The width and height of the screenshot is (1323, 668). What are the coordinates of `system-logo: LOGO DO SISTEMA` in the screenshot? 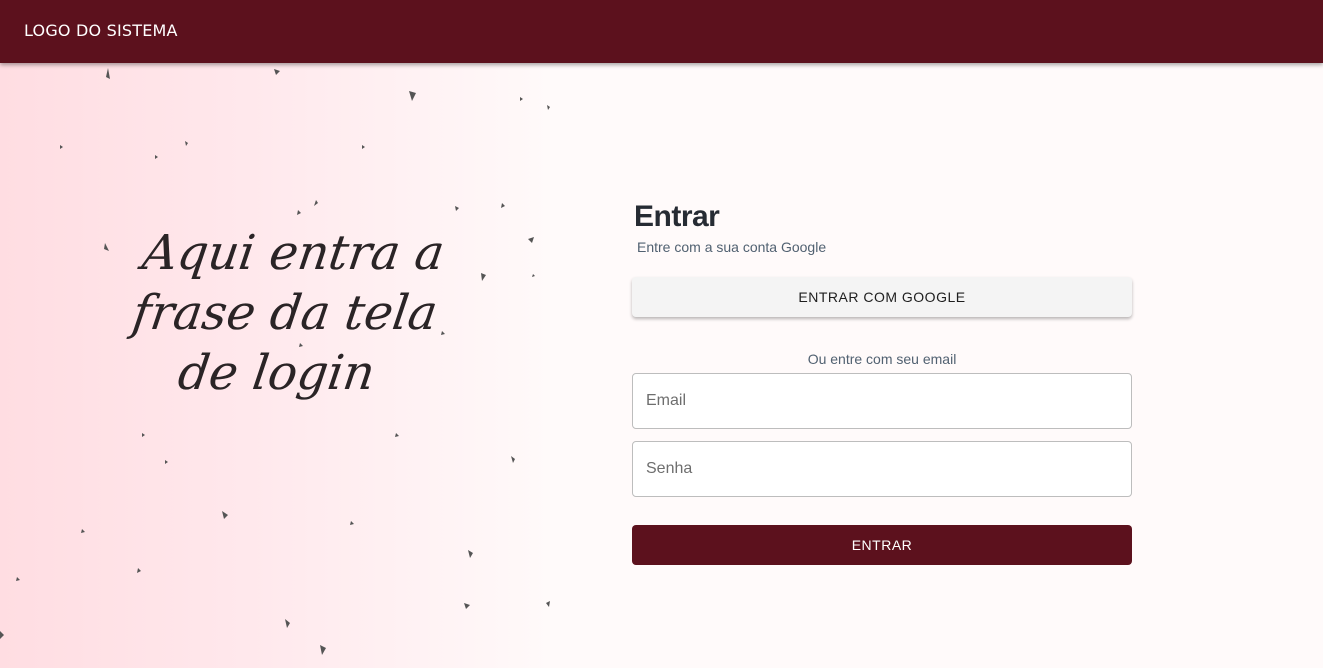 It's located at (101, 30).